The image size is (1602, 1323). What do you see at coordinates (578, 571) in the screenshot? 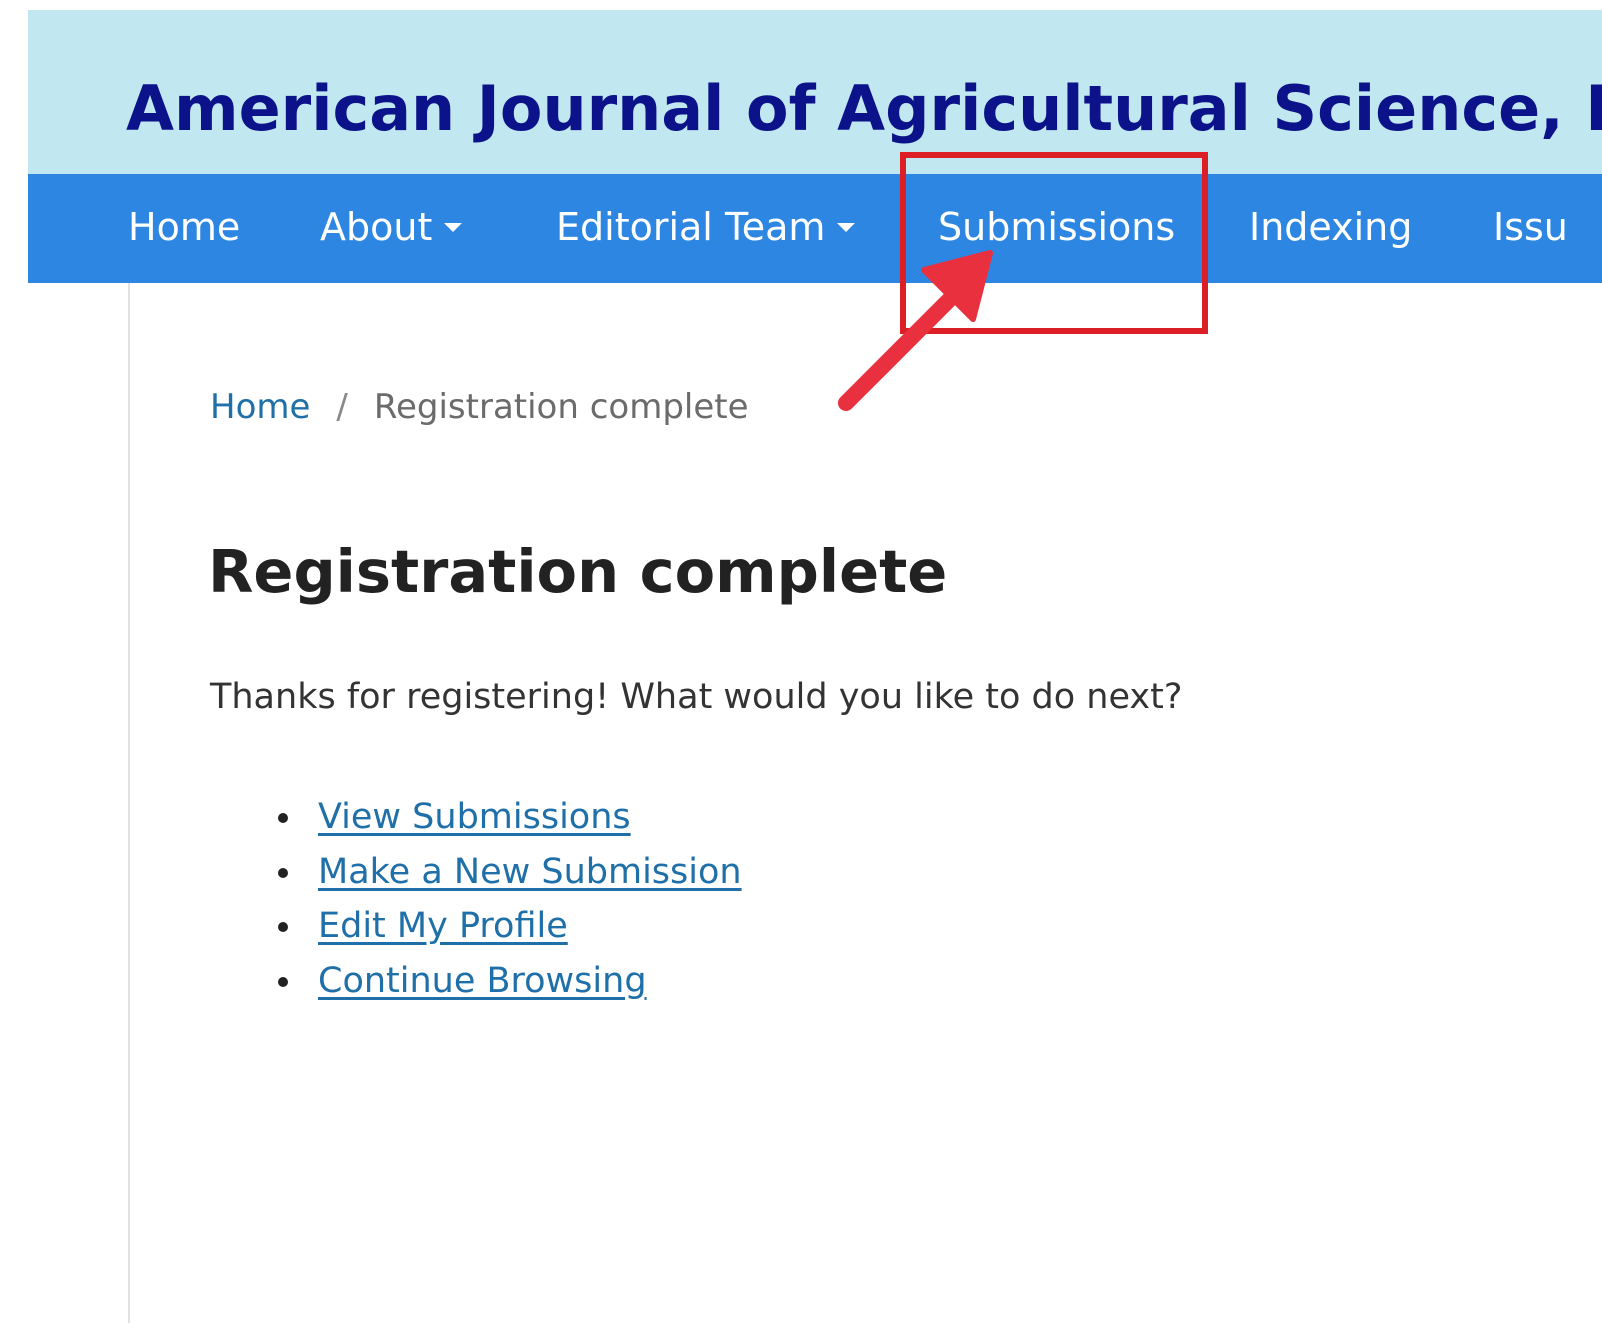
I see `page-title: Registration complete` at bounding box center [578, 571].